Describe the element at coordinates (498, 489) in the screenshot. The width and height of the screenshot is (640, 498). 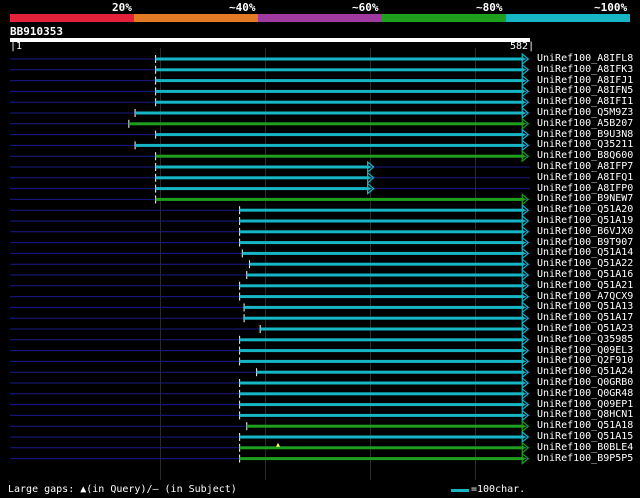
I see `scale-text: =100char.` at that location.